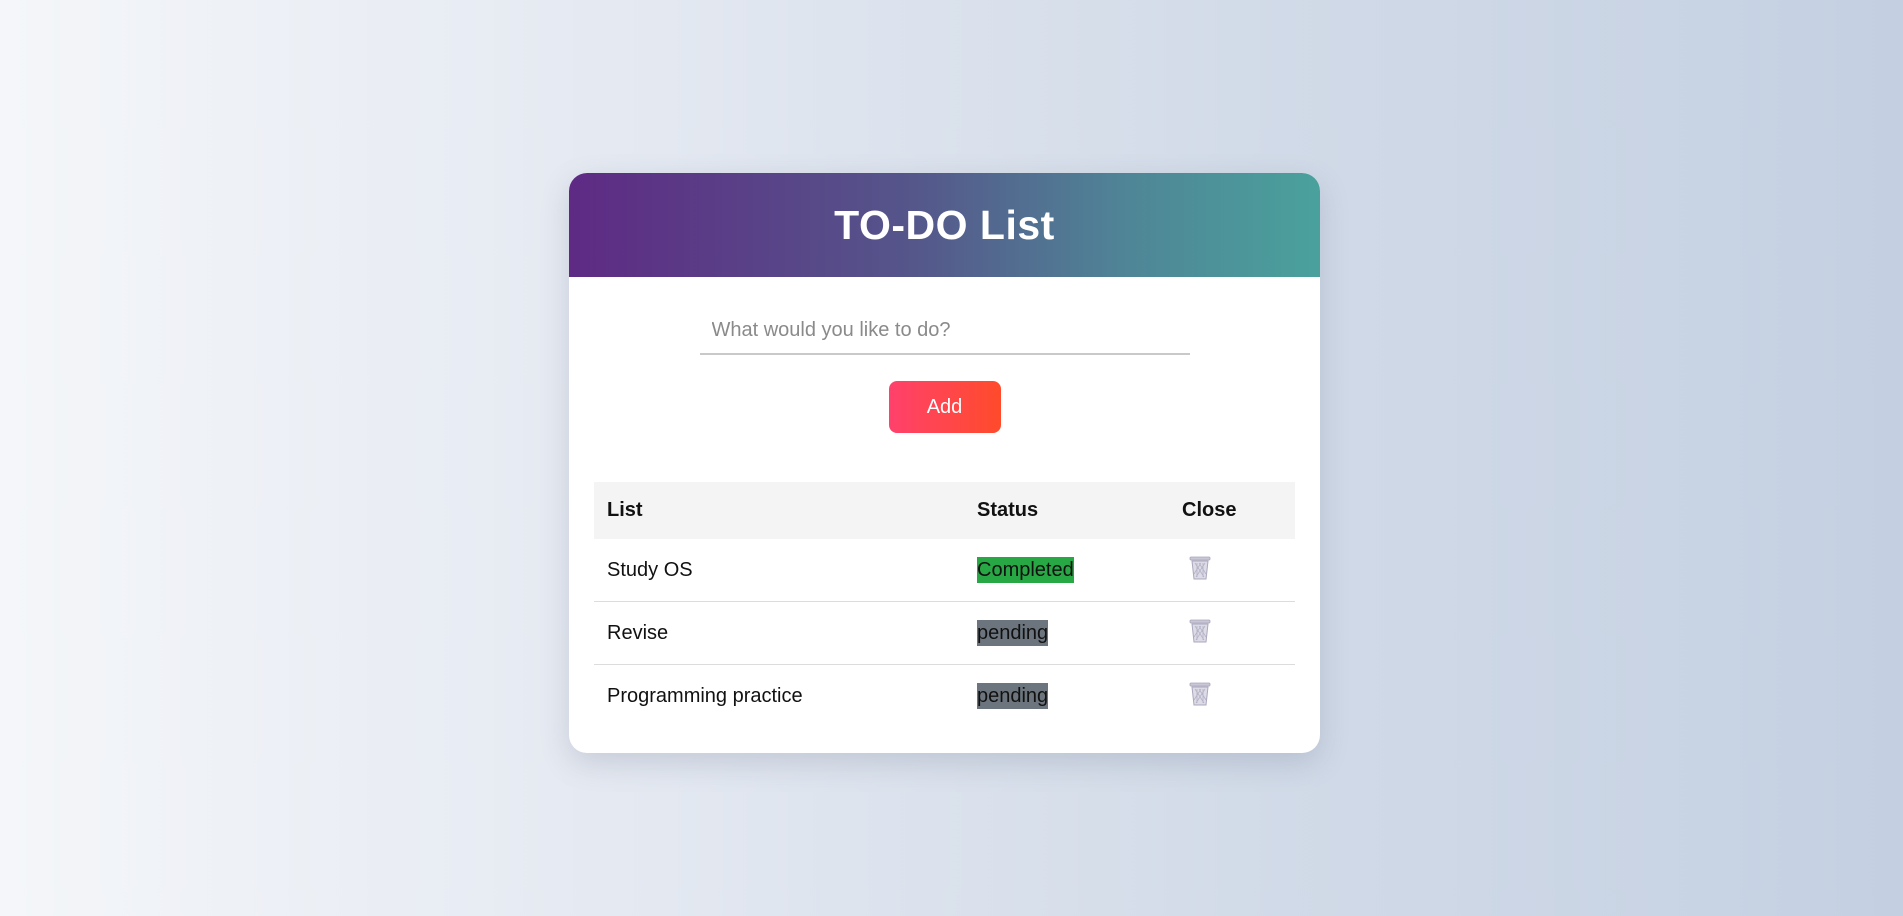 This screenshot has width=1903, height=916. I want to click on table-row: Revise pending, so click(944, 633).